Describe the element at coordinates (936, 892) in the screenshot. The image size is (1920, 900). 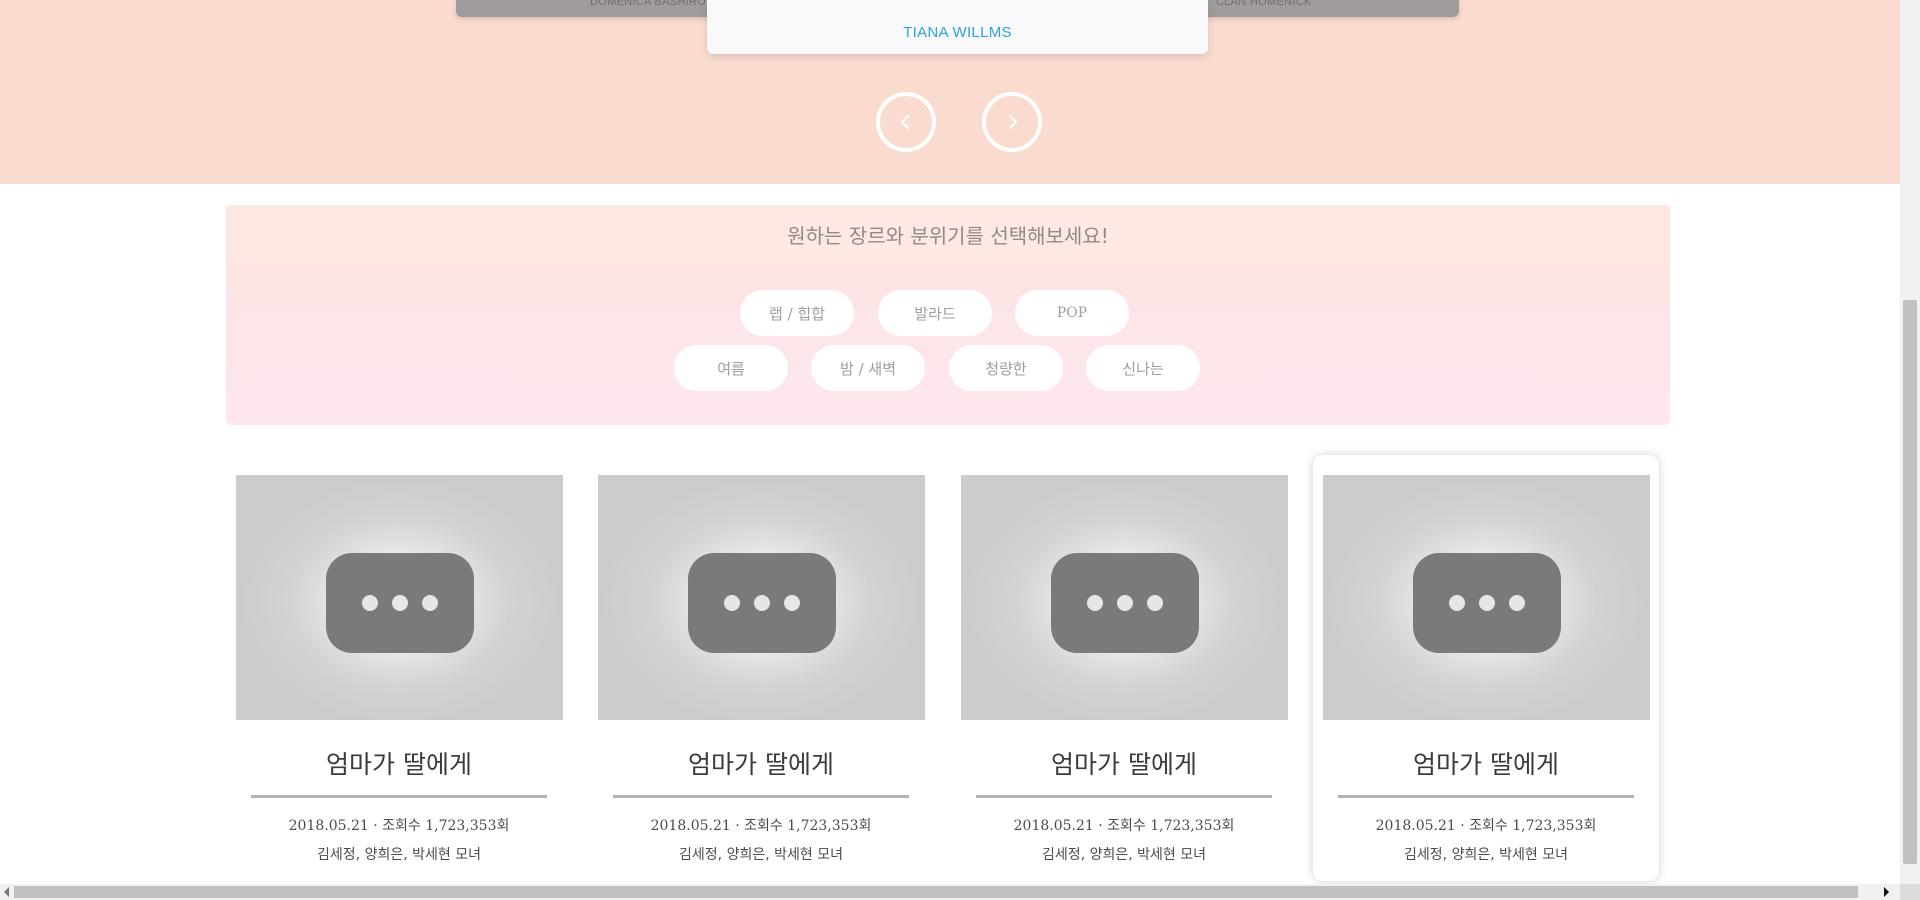
I see `horizontal-scroll-thumb` at that location.